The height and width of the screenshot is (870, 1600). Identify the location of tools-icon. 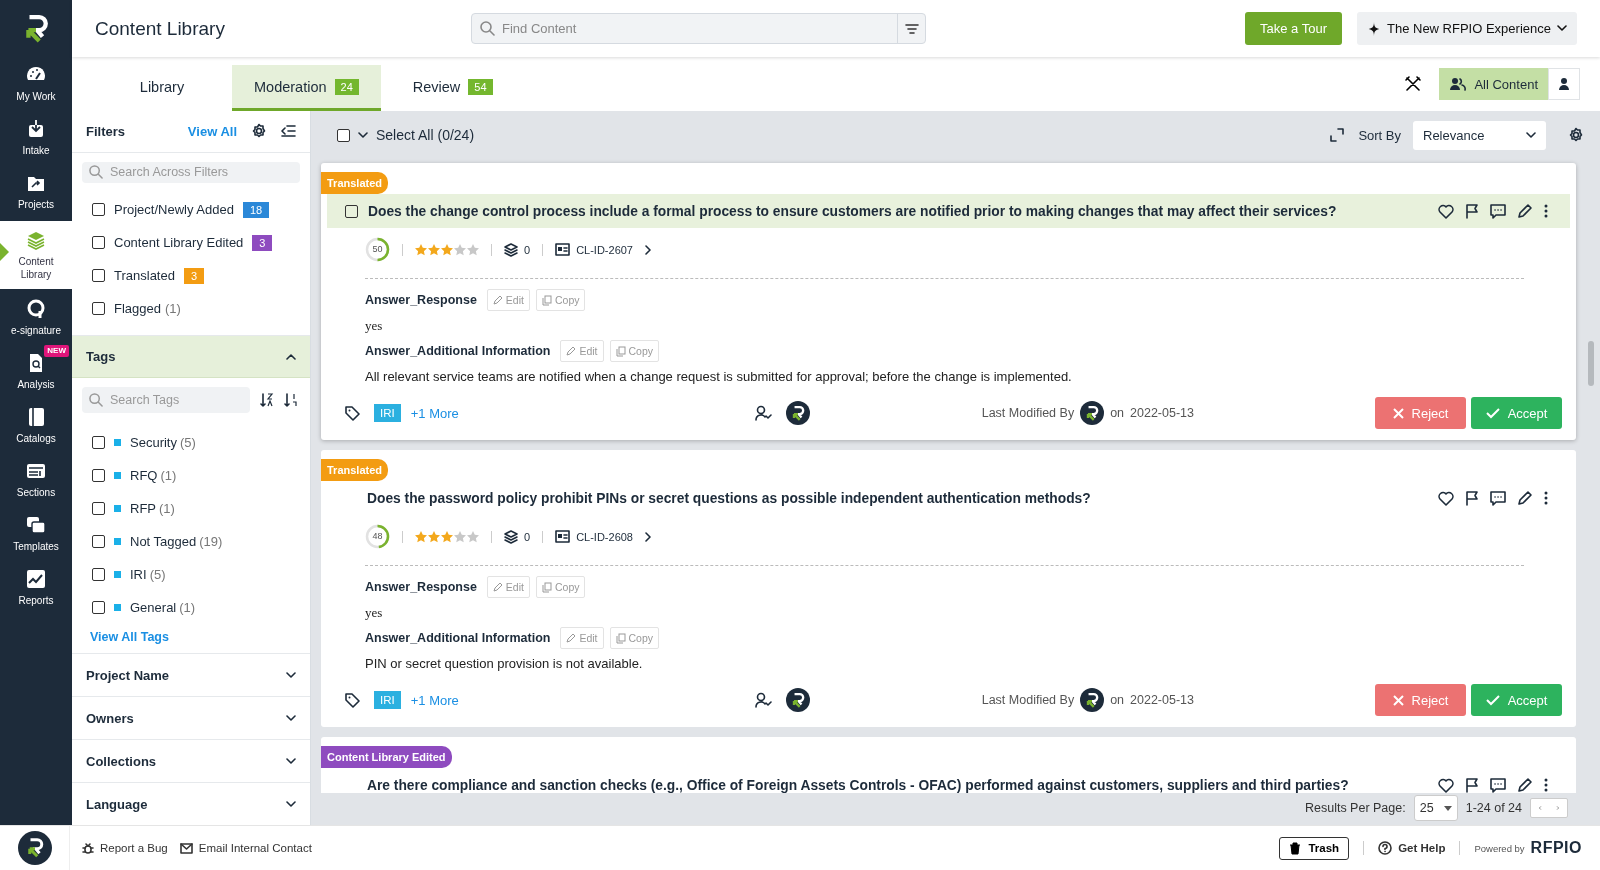
(1413, 84).